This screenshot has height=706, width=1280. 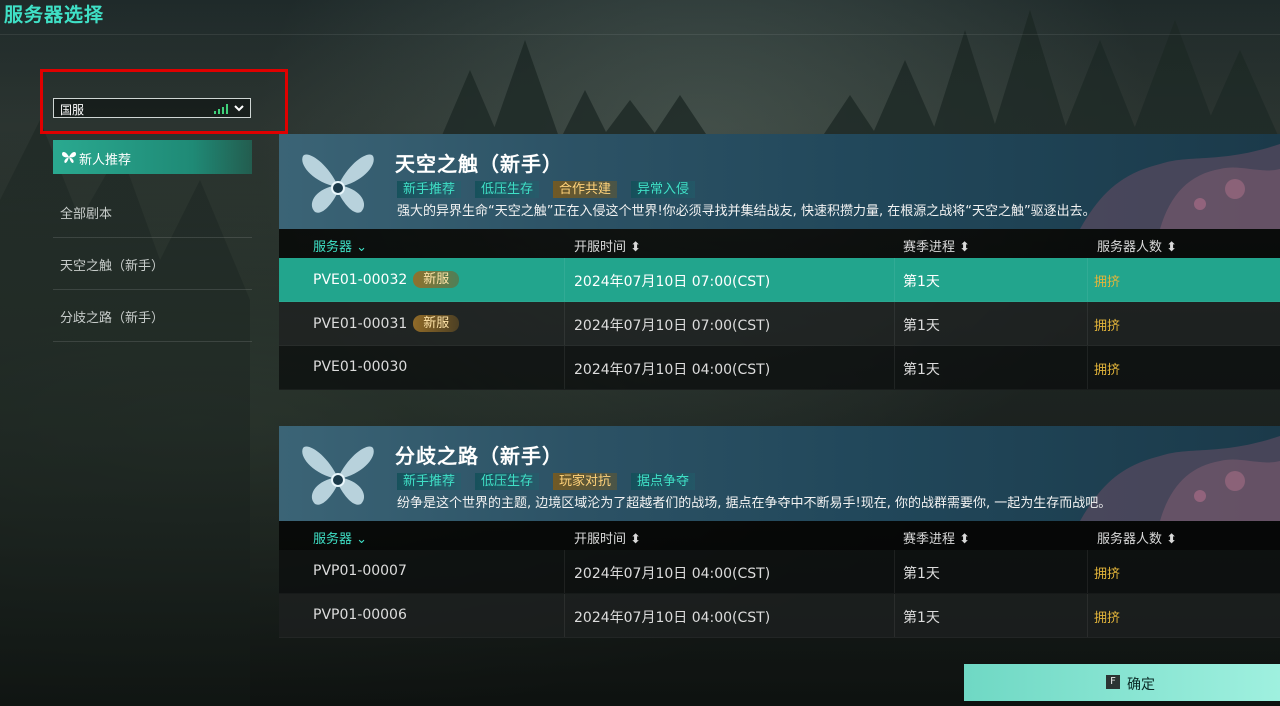 I want to click on region-dropdown-value: 国服, so click(x=72, y=110).